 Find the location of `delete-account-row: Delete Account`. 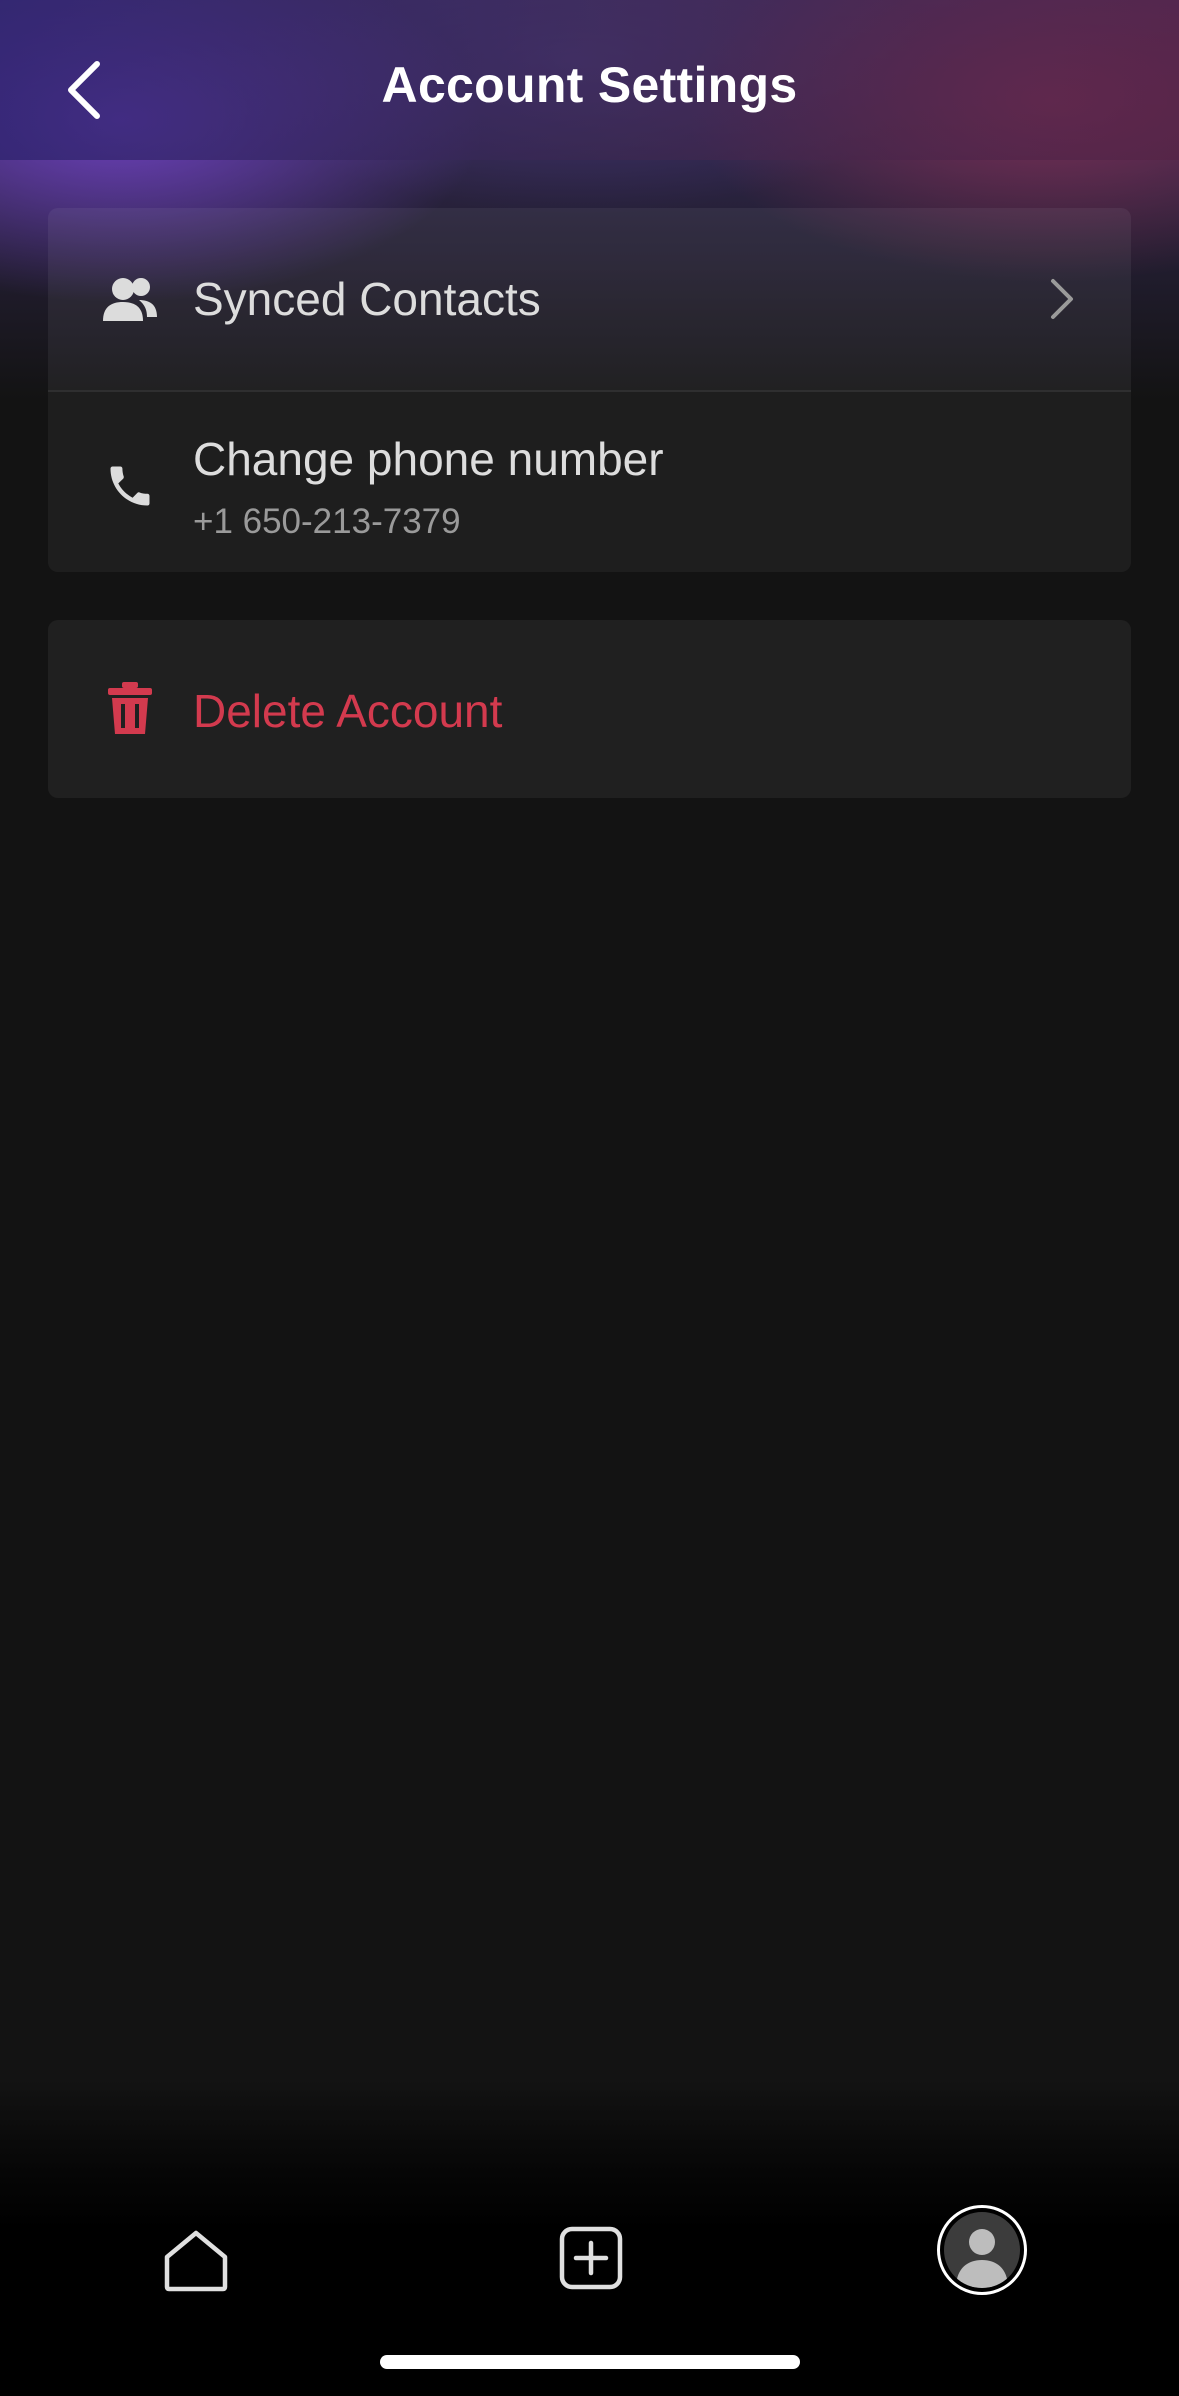

delete-account-row: Delete Account is located at coordinates (589, 709).